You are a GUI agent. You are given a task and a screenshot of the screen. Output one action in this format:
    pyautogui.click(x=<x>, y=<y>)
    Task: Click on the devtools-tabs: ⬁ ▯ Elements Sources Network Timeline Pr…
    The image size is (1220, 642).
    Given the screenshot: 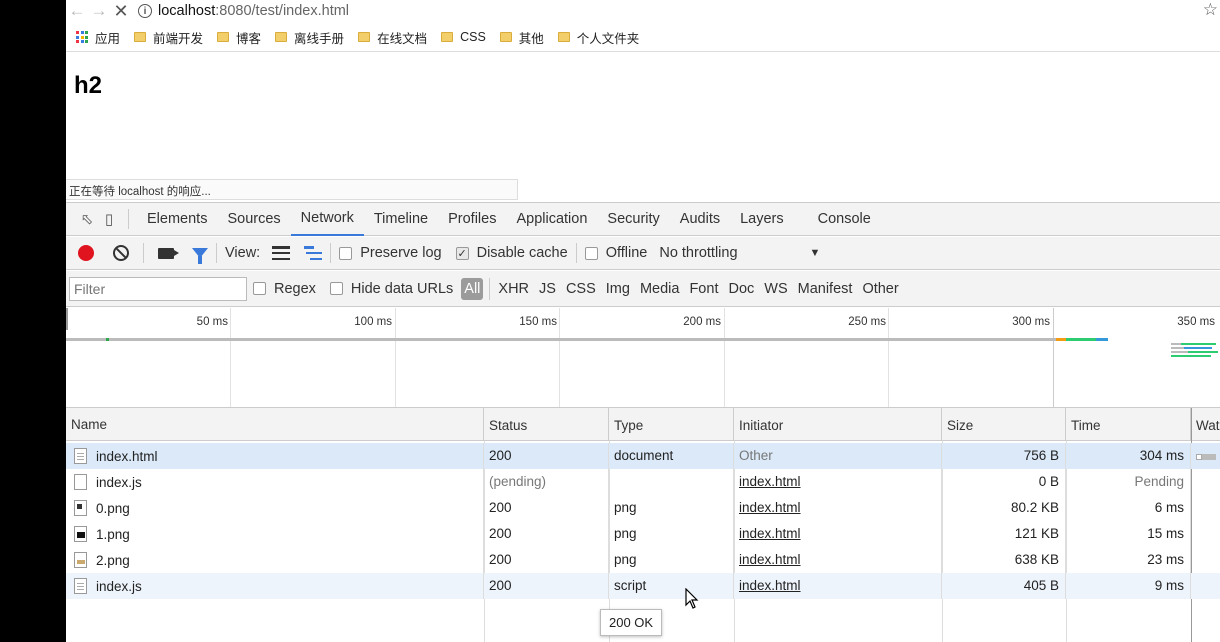 What is the action you would take?
    pyautogui.click(x=643, y=219)
    